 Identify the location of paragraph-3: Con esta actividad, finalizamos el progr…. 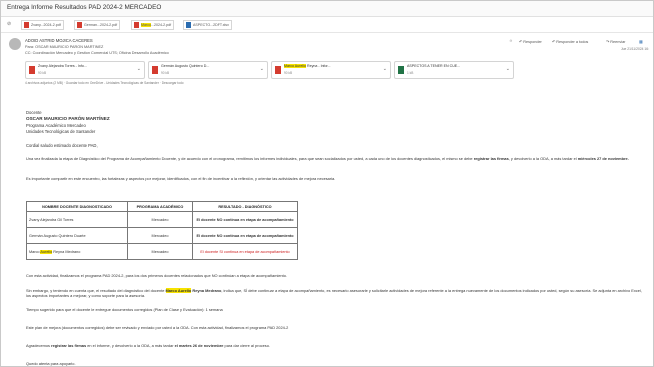
(156, 275).